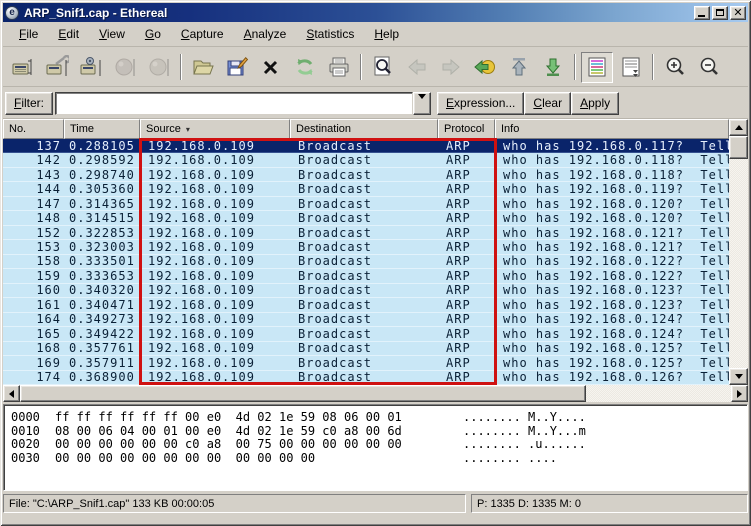 The height and width of the screenshot is (526, 751). Describe the element at coordinates (383, 67) in the screenshot. I see `find-packet-button` at that location.